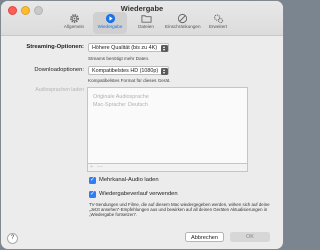 The image size is (320, 250). Describe the element at coordinates (250, 237) in the screenshot. I see `ok-button: OK` at that location.